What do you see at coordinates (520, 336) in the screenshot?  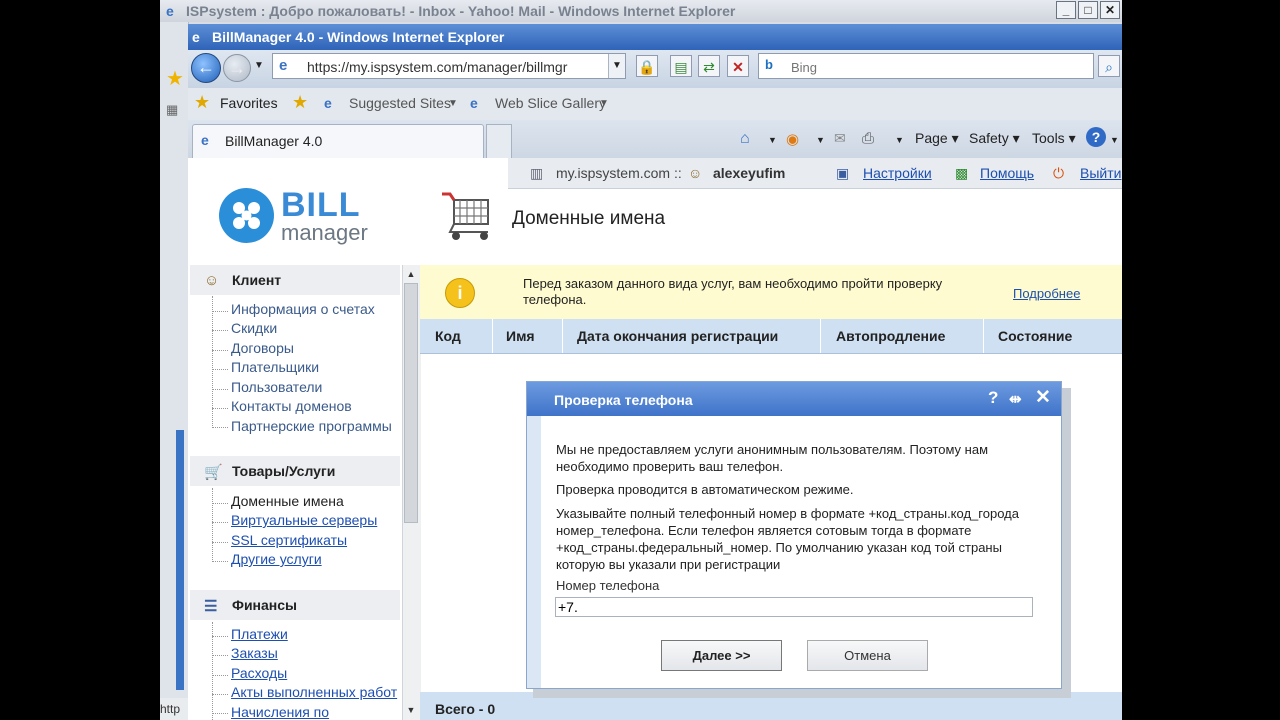 I see `column-name: Имя` at bounding box center [520, 336].